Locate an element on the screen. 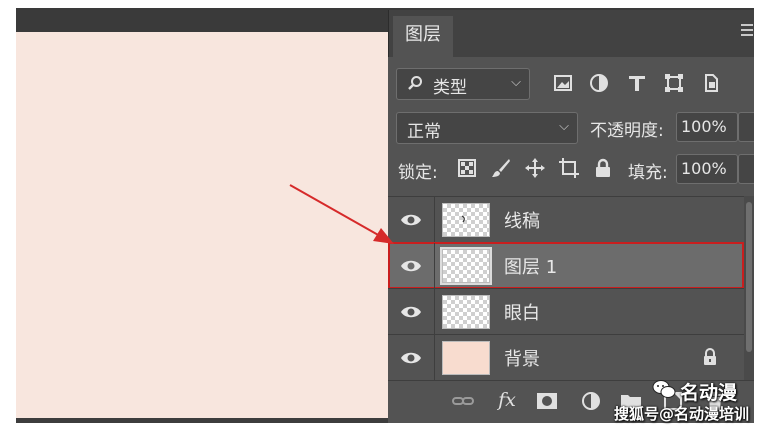 This screenshot has width=770, height=431. watermark-source: 搜狐号@名动漫培训 is located at coordinates (682, 414).